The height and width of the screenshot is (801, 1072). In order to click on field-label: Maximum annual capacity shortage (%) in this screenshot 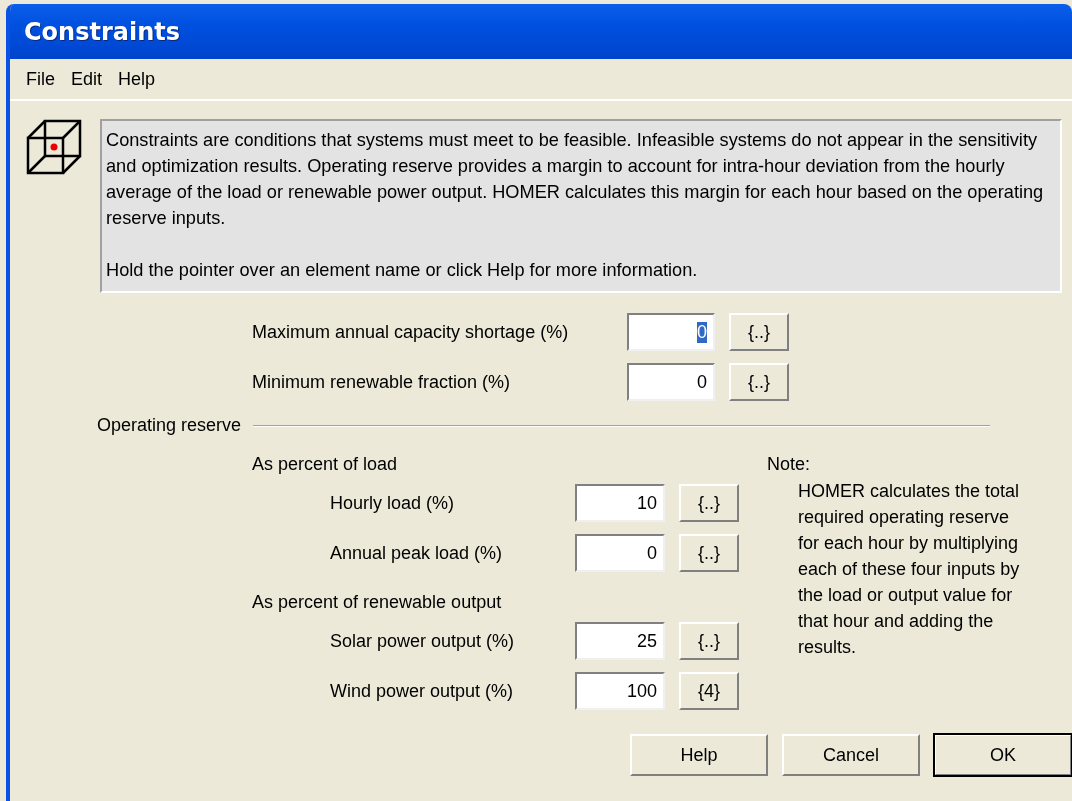, I will do `click(411, 332)`.